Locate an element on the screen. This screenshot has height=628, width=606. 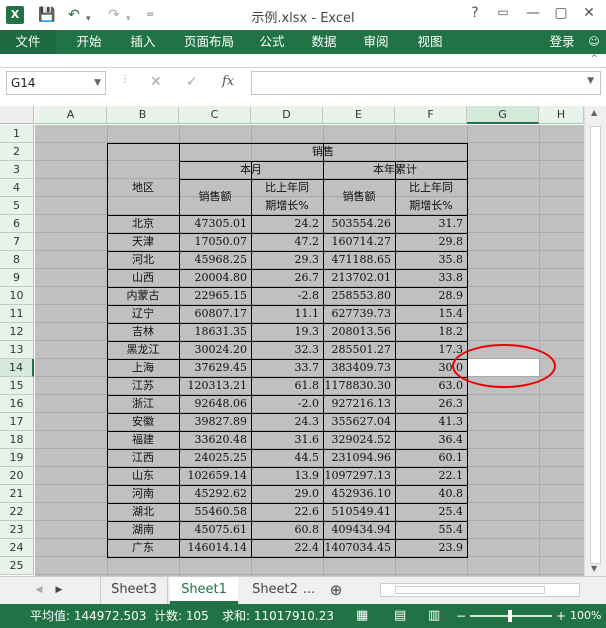
table-cell: 18.2 is located at coordinates (431, 332).